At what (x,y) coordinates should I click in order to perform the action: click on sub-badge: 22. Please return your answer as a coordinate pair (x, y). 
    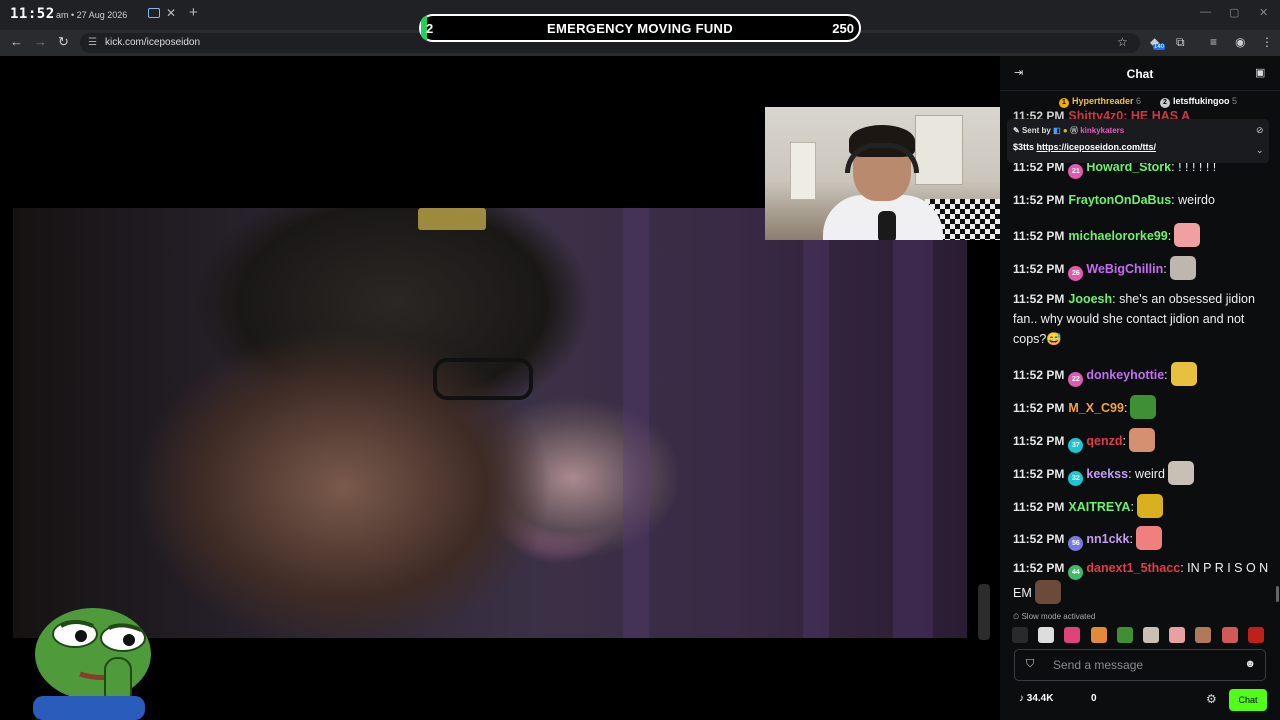
    Looking at the image, I should click on (1076, 379).